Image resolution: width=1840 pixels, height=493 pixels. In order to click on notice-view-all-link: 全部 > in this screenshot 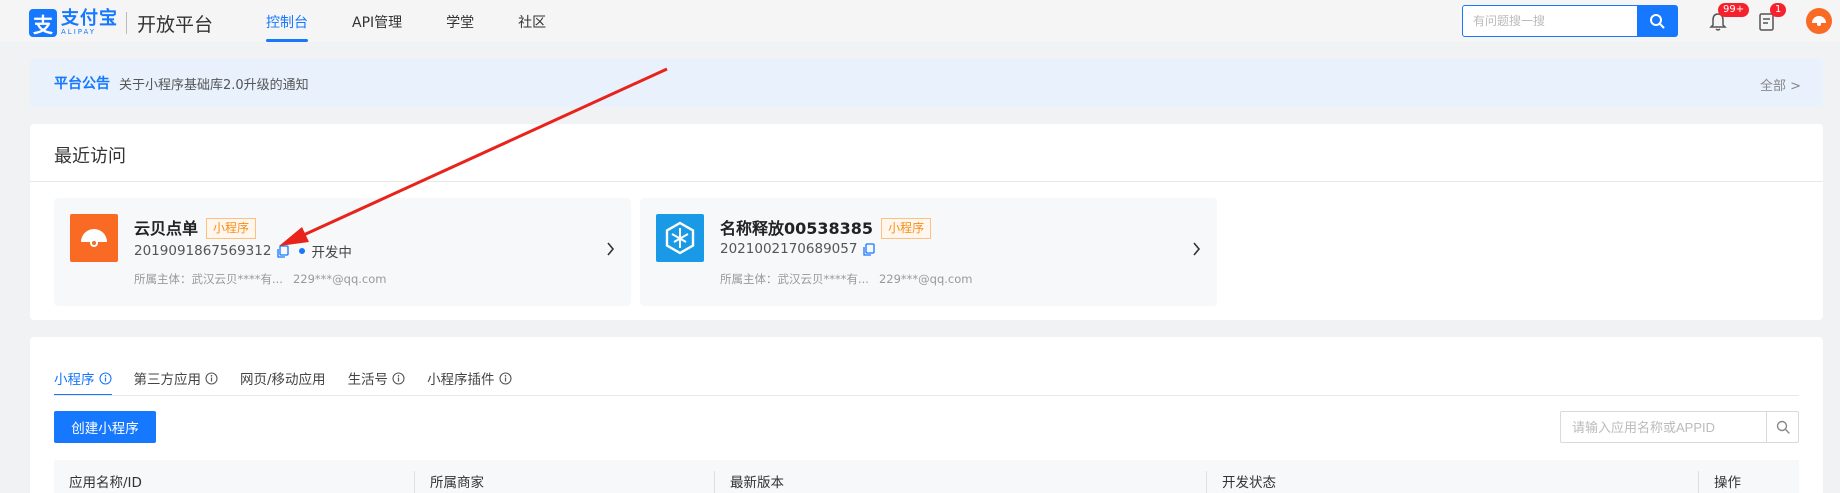, I will do `click(1780, 84)`.